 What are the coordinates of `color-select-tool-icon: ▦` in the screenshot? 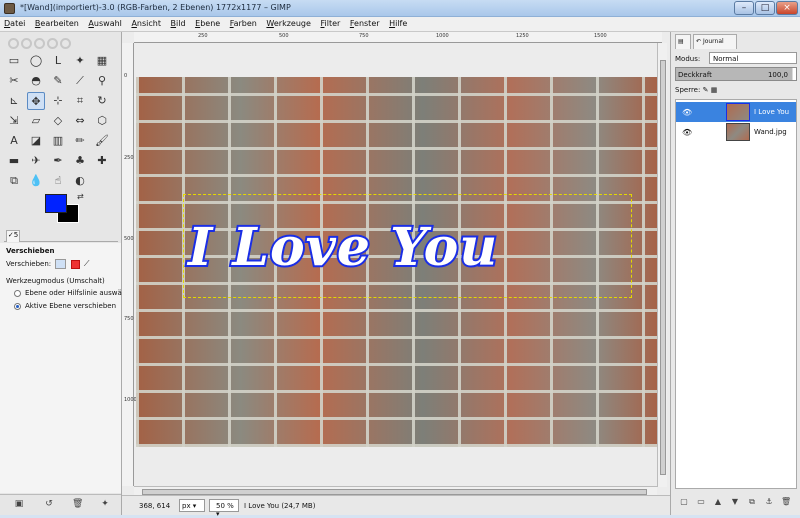 It's located at (102, 61).